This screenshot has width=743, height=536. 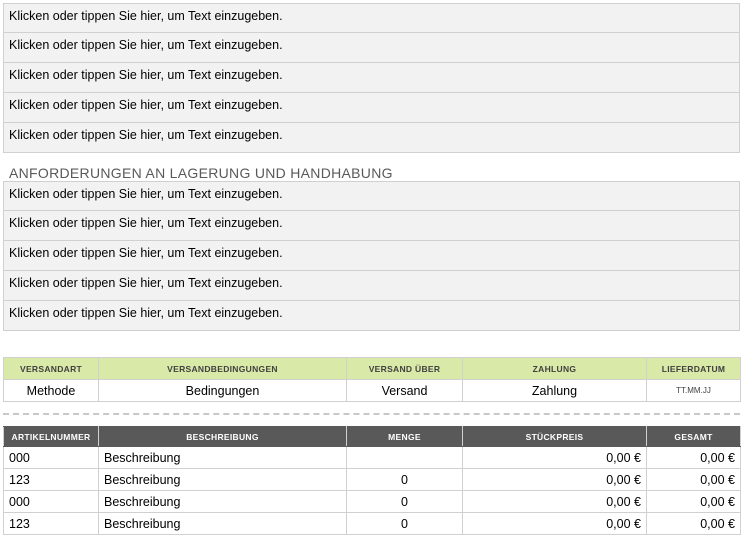 I want to click on delivery-date-cell: TT.MM.JJ, so click(x=693, y=390).